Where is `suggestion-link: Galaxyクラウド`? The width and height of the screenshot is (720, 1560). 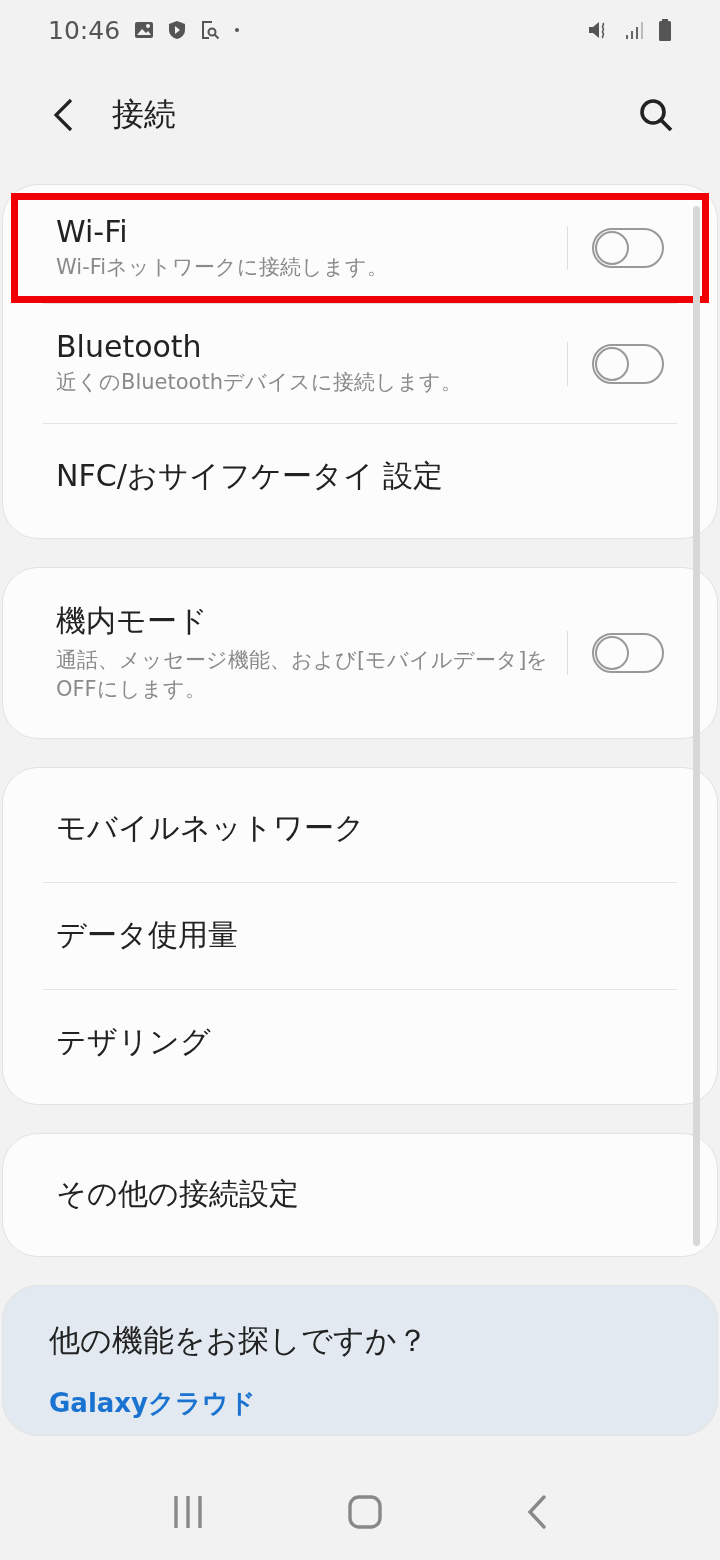
suggestion-link: Galaxyクラウド is located at coordinates (360, 1403).